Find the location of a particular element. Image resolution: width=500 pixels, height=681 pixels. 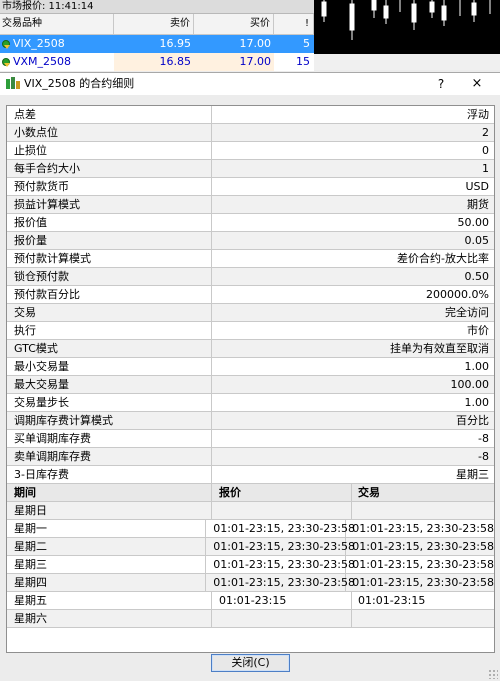

property-value: 0.05 is located at coordinates (477, 240).